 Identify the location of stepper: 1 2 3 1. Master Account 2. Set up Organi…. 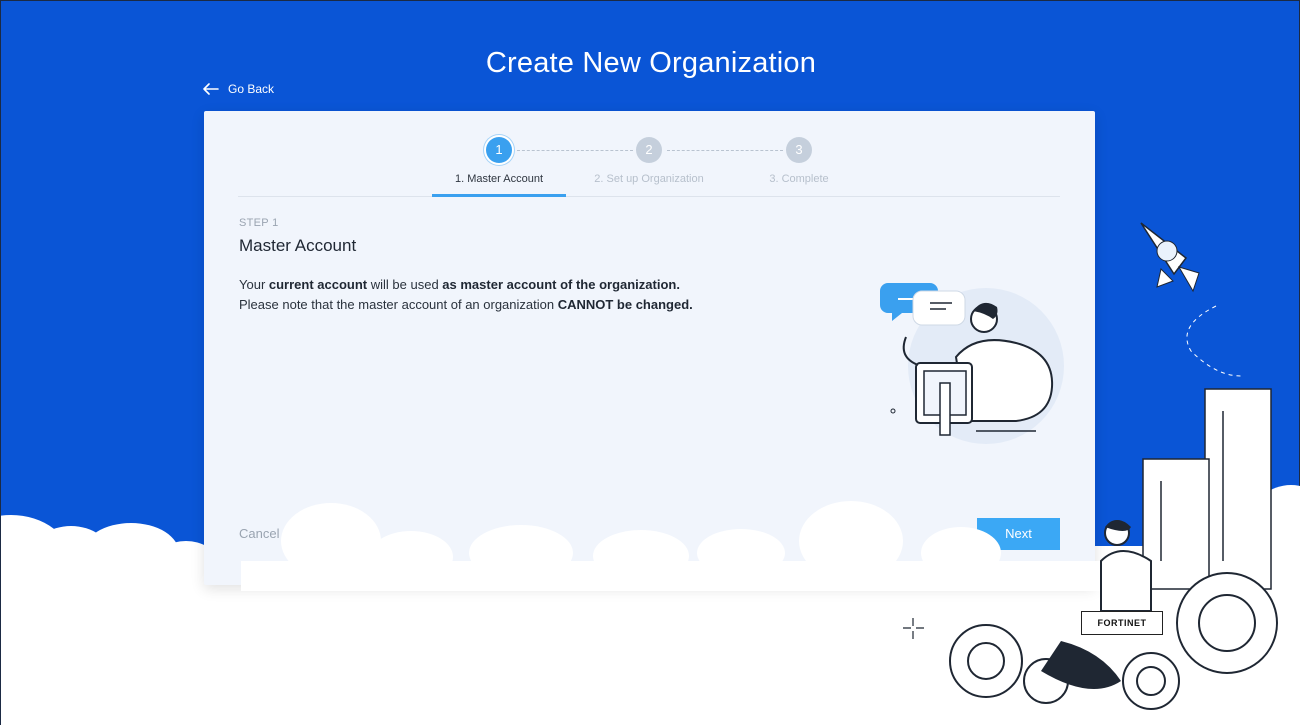
(649, 155).